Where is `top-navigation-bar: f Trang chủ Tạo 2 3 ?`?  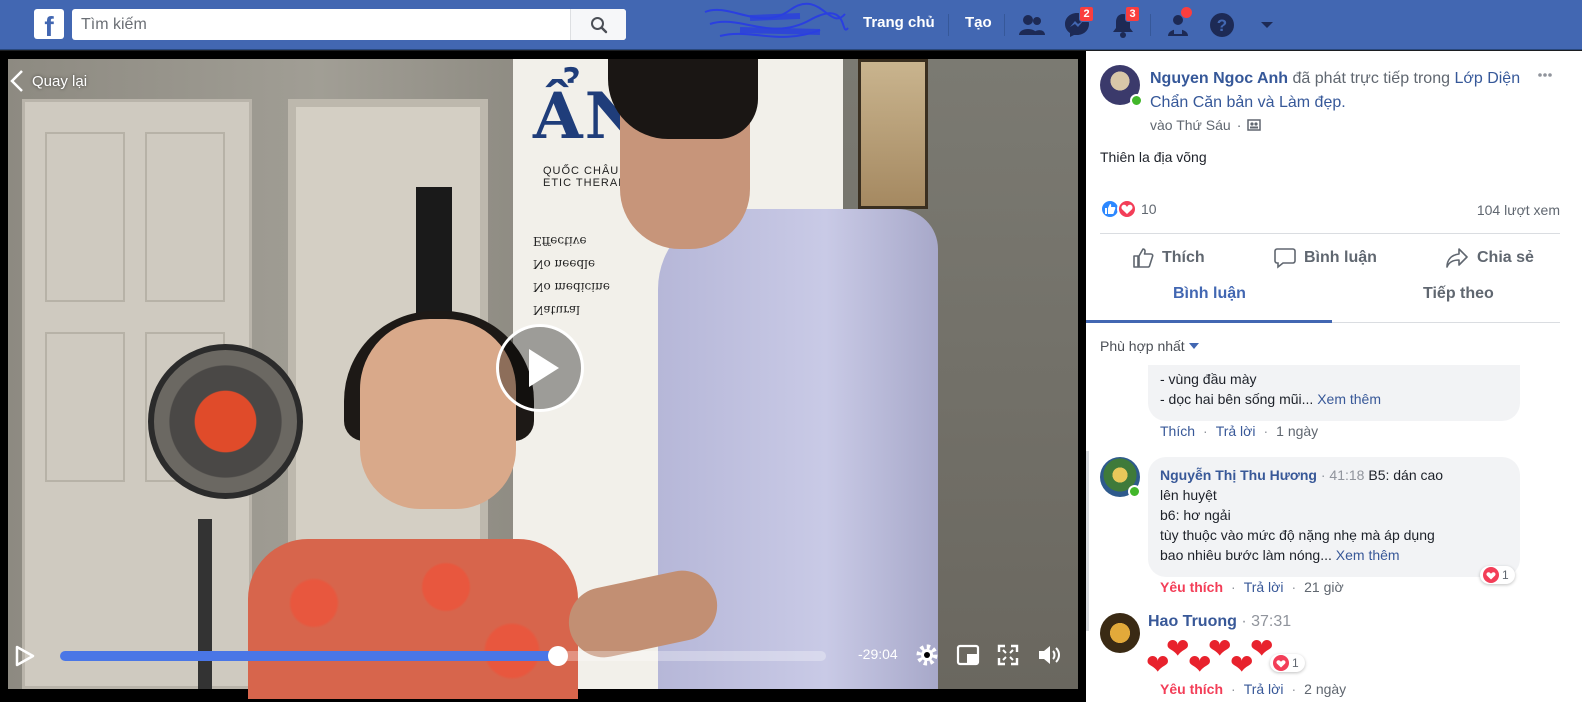 top-navigation-bar: f Trang chủ Tạo 2 3 ? is located at coordinates (791, 25).